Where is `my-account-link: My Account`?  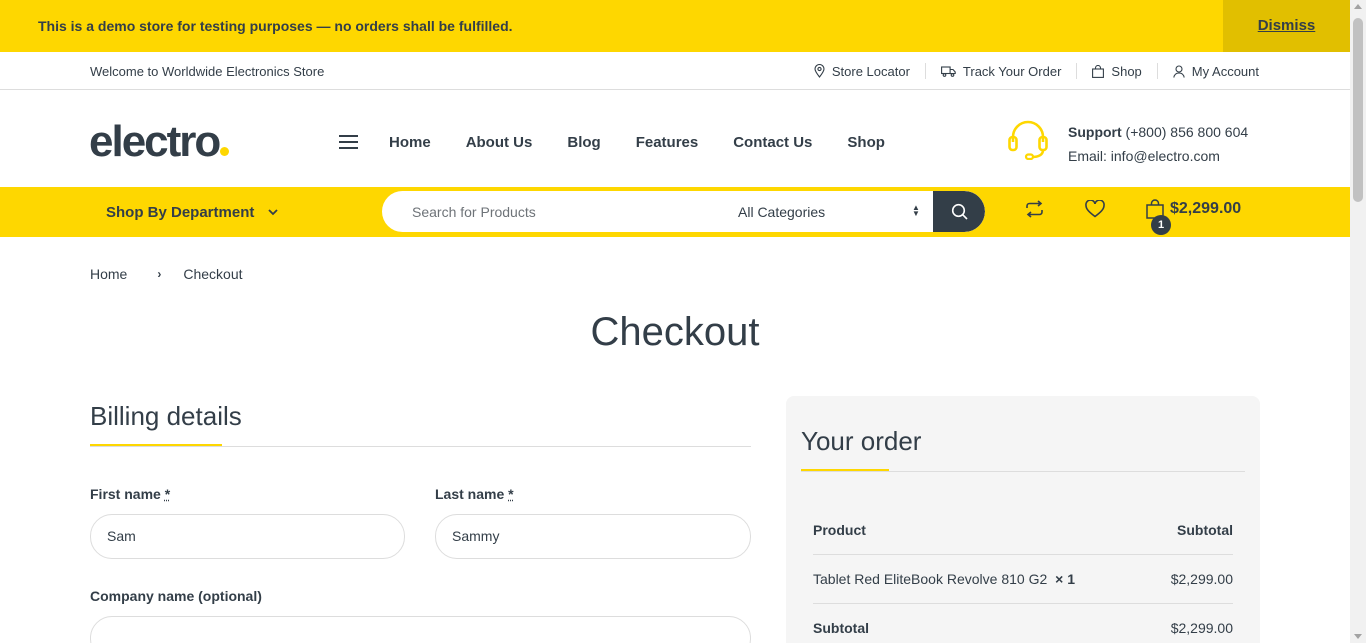
my-account-link: My Account is located at coordinates (1208, 71).